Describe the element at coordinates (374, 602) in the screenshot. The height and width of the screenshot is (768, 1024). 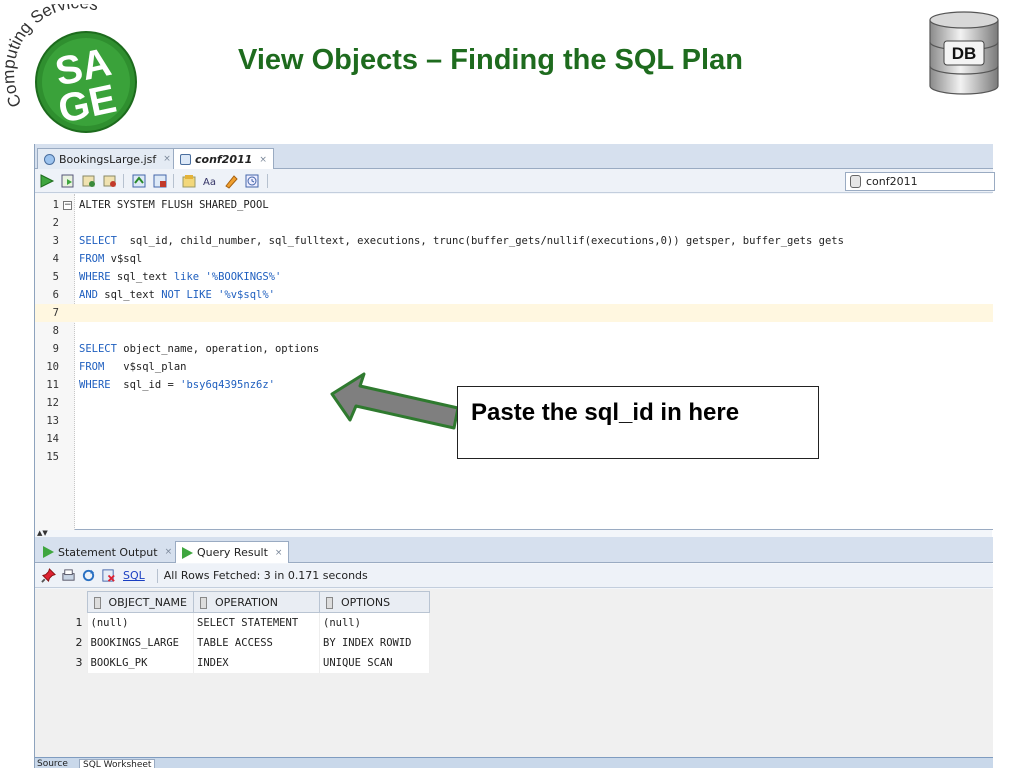
I see `column-header-options: OPTIONS` at that location.